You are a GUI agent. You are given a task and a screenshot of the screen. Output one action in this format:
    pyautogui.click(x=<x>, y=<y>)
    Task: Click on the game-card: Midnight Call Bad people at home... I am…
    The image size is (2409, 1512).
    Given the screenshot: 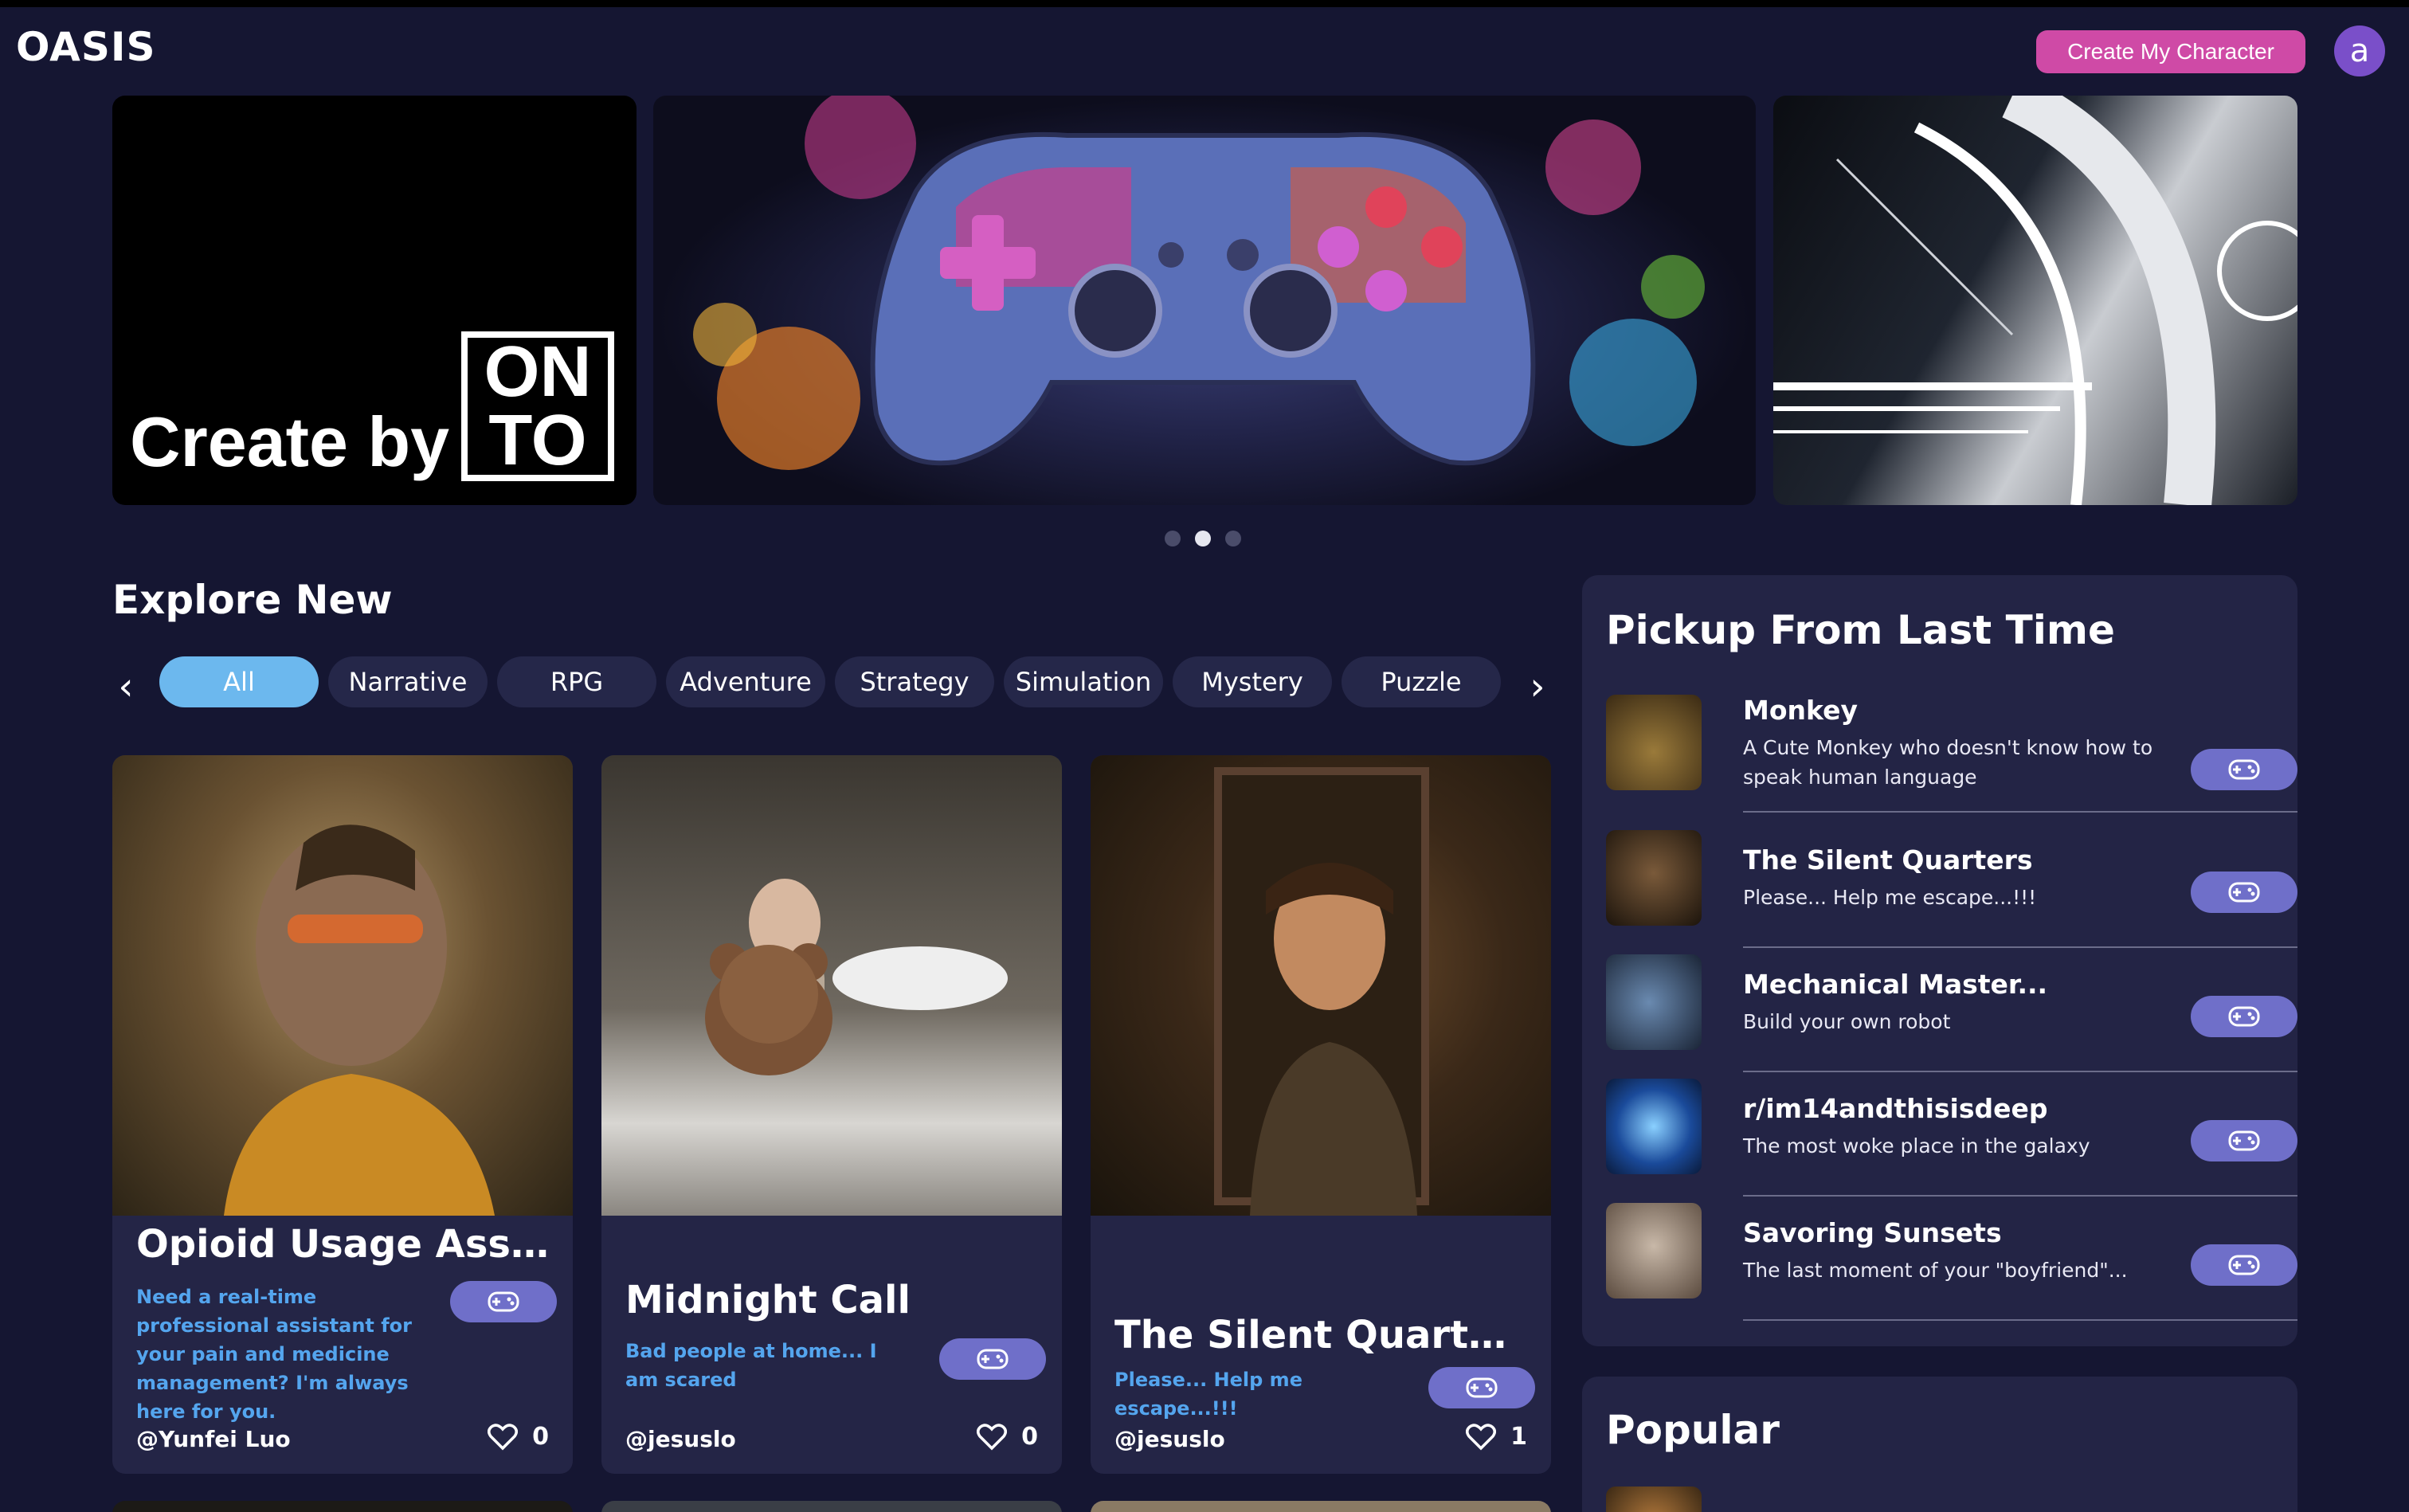 What is the action you would take?
    pyautogui.click(x=831, y=1115)
    